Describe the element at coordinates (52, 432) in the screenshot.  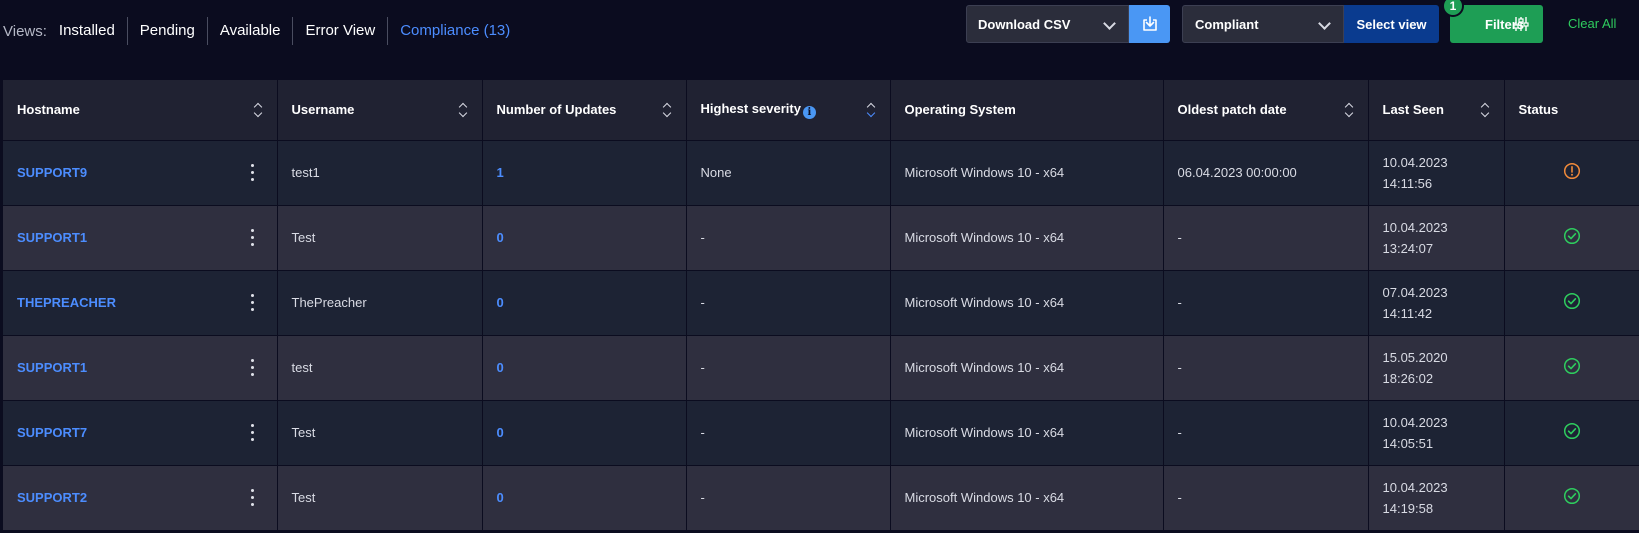
I see `hostname-link: SUPPORT7` at that location.